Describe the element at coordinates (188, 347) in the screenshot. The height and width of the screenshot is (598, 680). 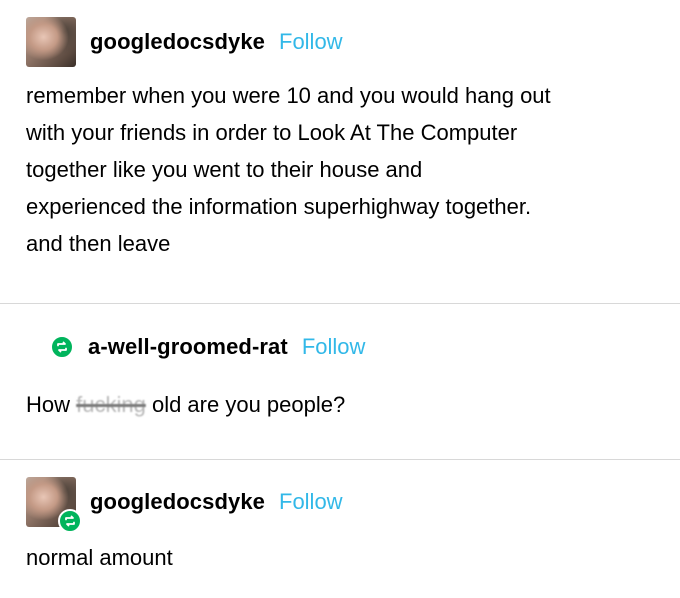
I see `username: a-well-groomed-rat` at that location.